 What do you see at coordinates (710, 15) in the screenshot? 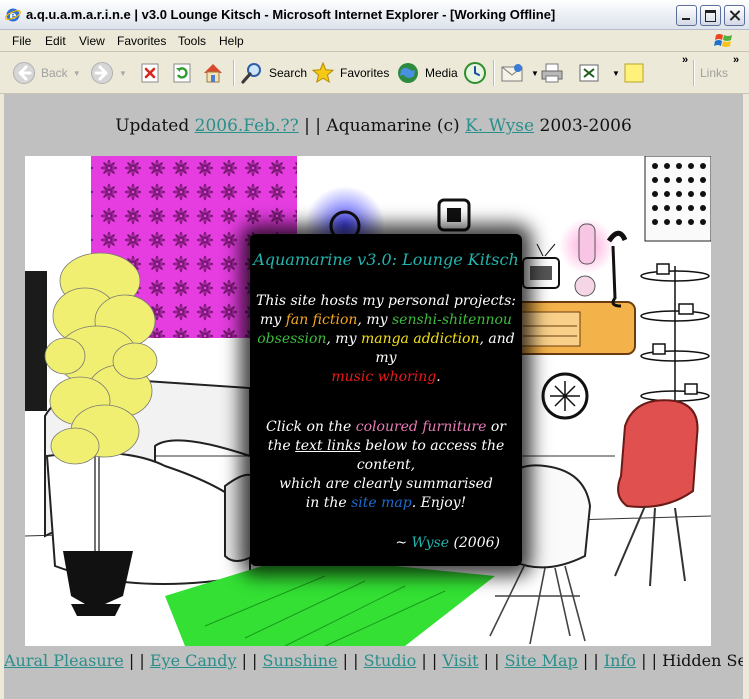
I see `maximize-icon` at bounding box center [710, 15].